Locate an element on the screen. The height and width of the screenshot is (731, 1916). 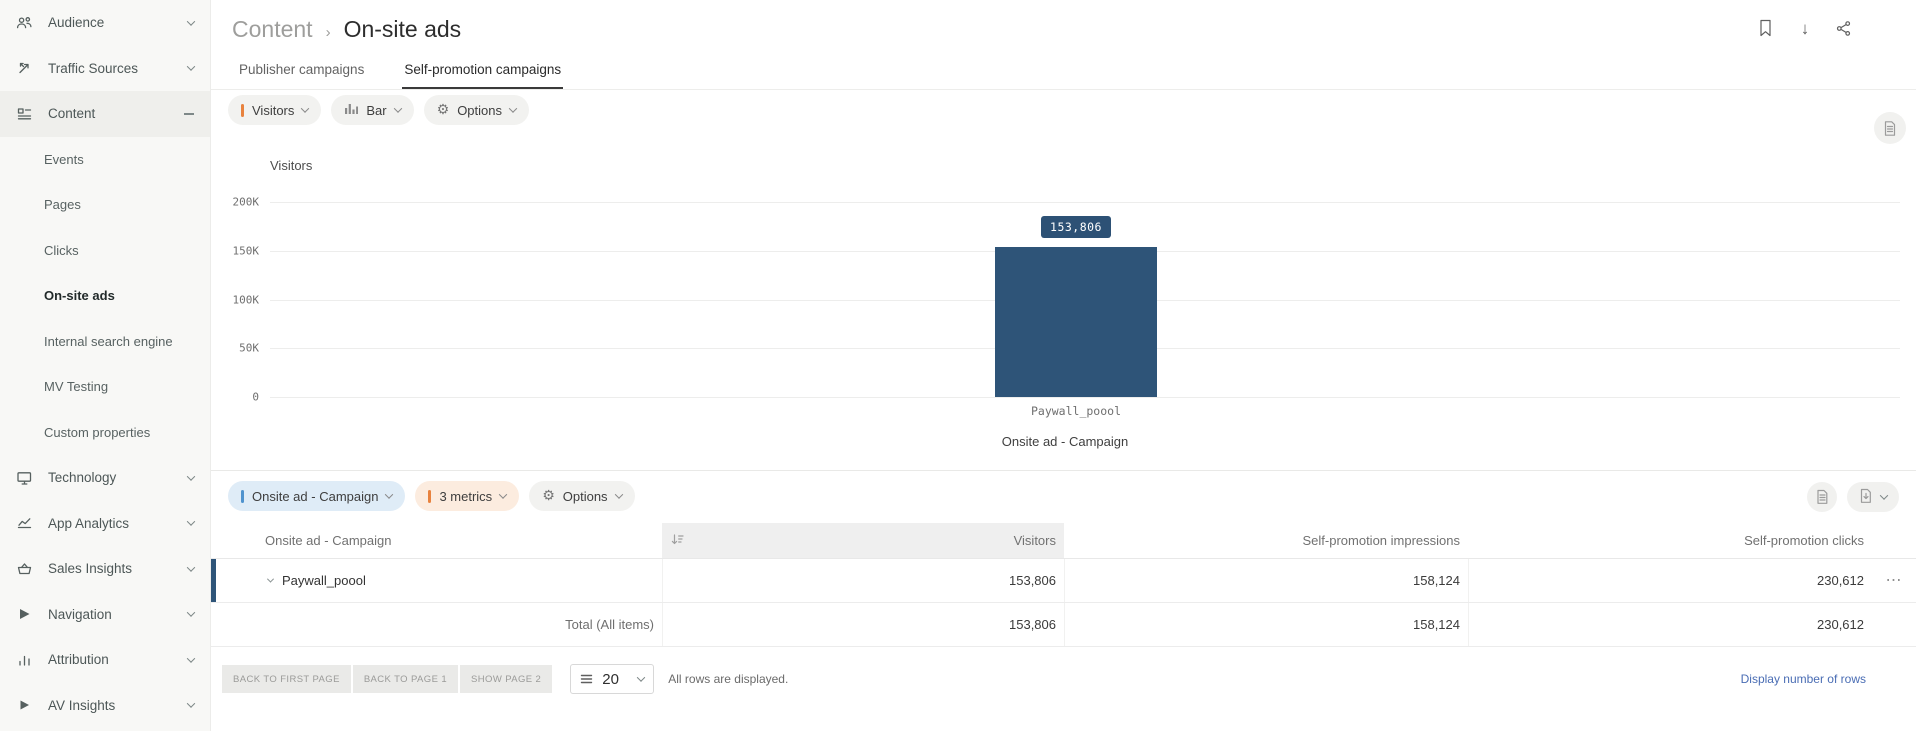
dimension-selector-label: Onsite ad - Campaign is located at coordinates (315, 496).